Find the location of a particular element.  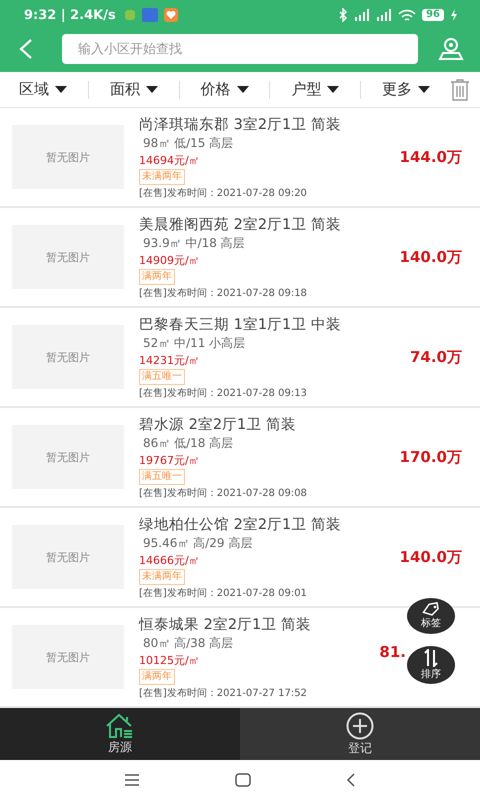

listing-price: 144.0万 is located at coordinates (430, 157).